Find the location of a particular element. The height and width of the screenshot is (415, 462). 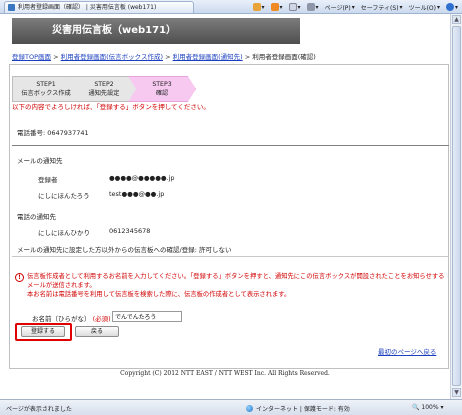

step-2-sub: 通知先設定 is located at coordinates (104, 93).